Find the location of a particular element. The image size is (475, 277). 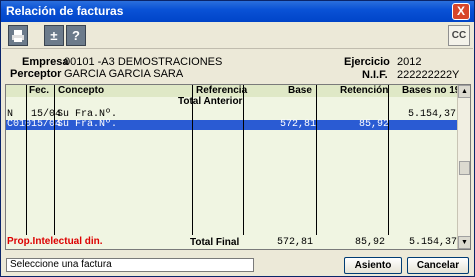

row-bases-no-193: 5.154,37 is located at coordinates (431, 114).